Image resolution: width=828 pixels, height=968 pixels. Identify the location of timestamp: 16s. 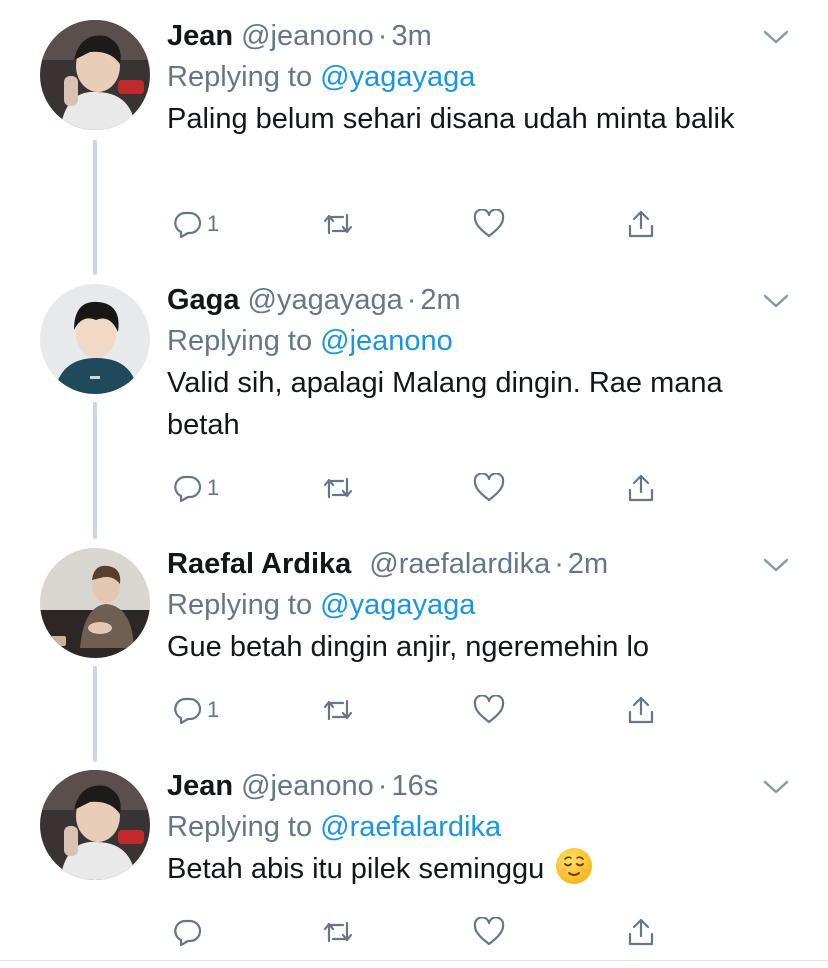
(414, 786).